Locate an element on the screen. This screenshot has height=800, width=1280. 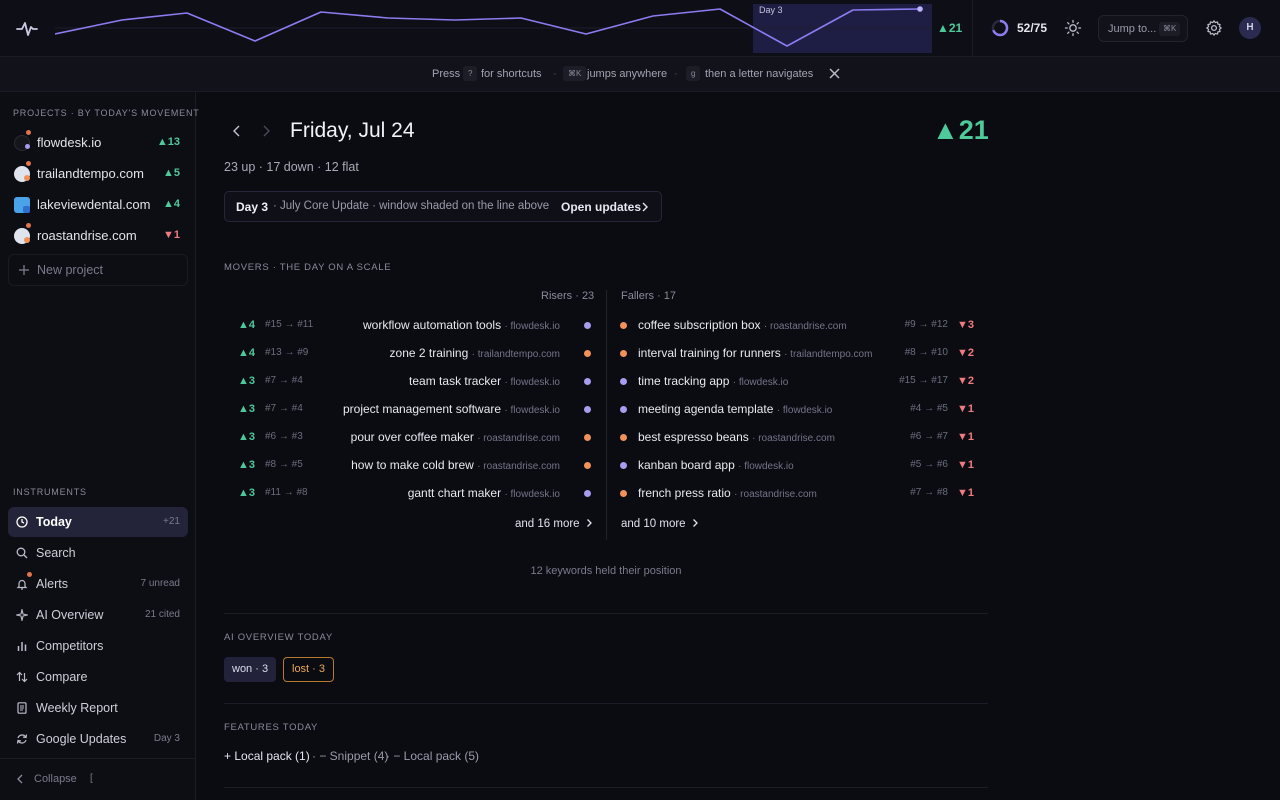
theme-toggle-sun-icon is located at coordinates (1073, 28).